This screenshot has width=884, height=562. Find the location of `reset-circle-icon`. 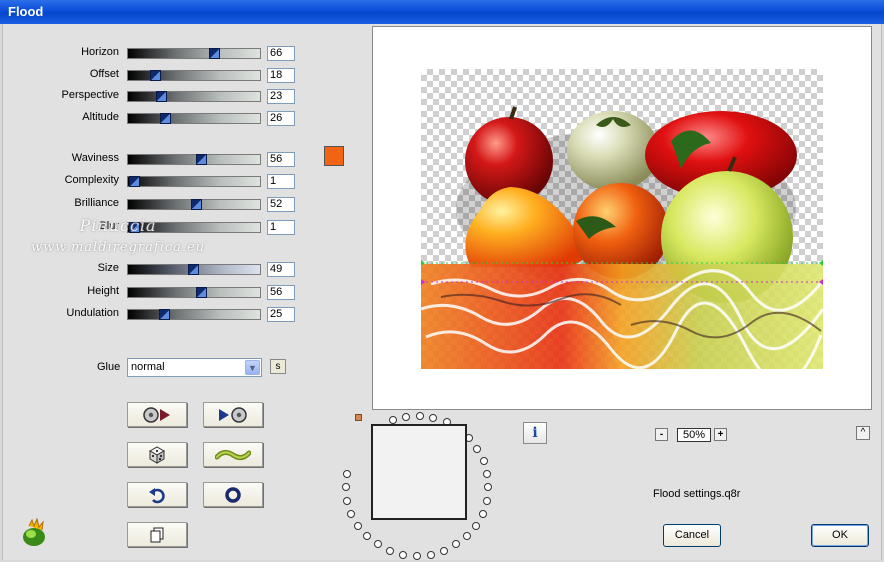

reset-circle-icon is located at coordinates (233, 494).